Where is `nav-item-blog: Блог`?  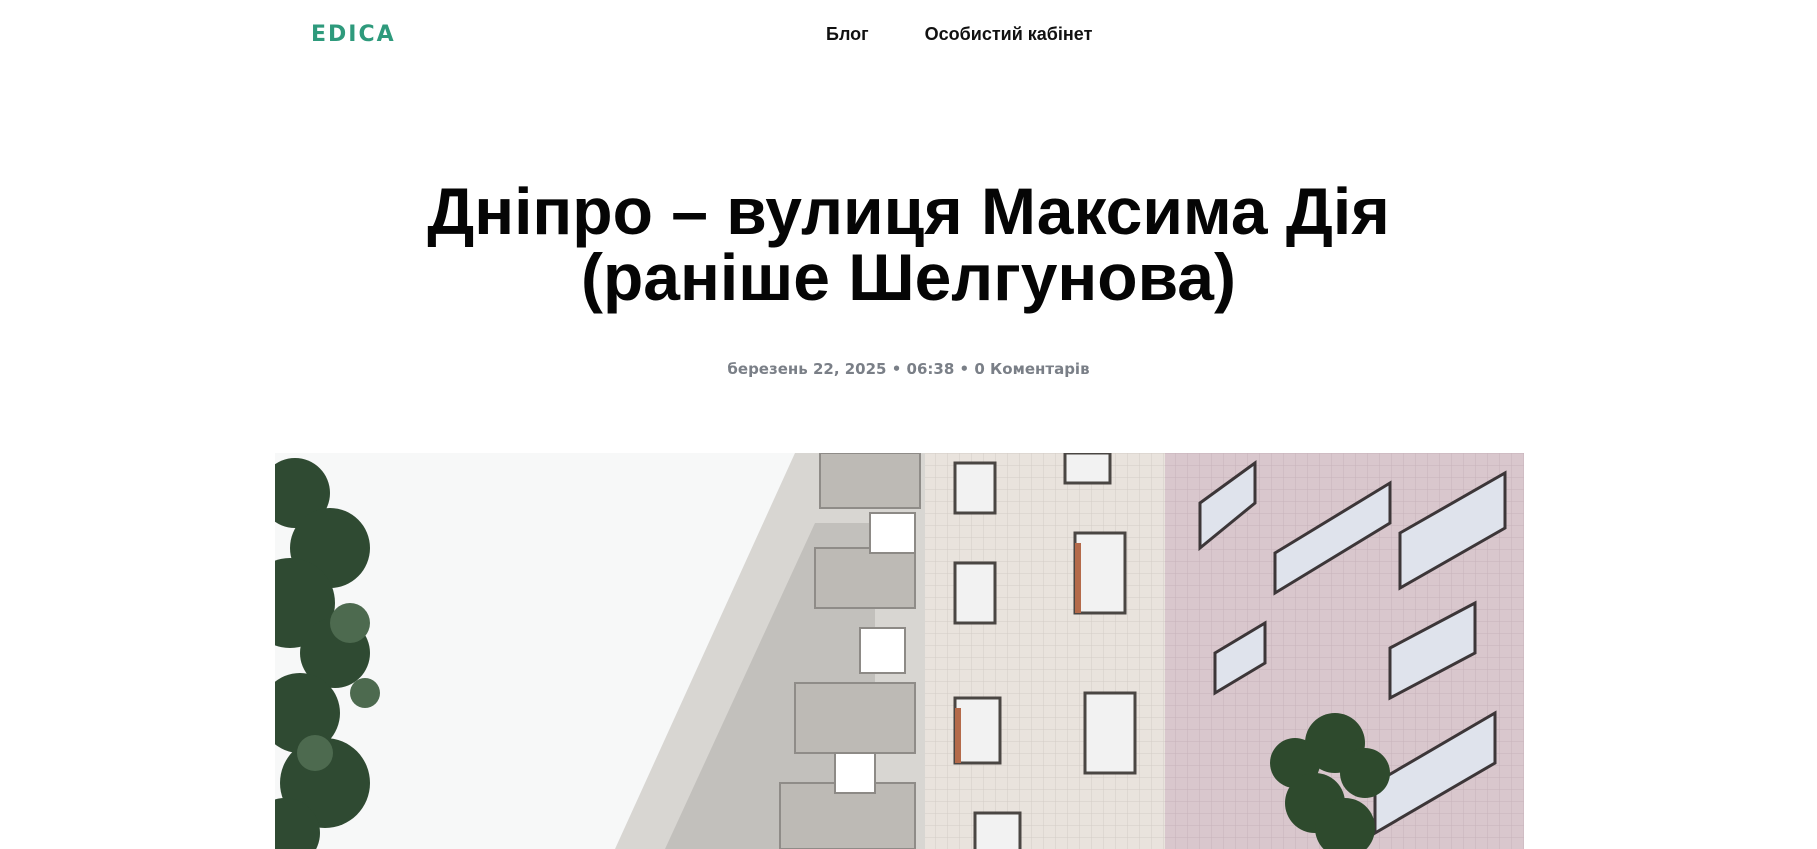
nav-item-blog: Блог is located at coordinates (847, 34).